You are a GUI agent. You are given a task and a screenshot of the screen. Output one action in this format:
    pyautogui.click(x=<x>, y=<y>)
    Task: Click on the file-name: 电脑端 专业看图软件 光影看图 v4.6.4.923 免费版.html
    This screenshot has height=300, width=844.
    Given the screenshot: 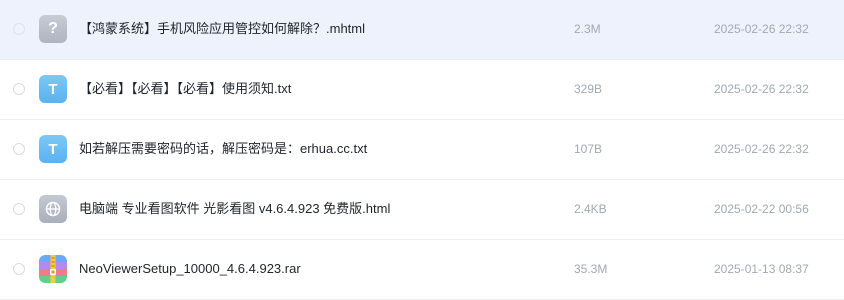 What is the action you would take?
    pyautogui.click(x=234, y=209)
    